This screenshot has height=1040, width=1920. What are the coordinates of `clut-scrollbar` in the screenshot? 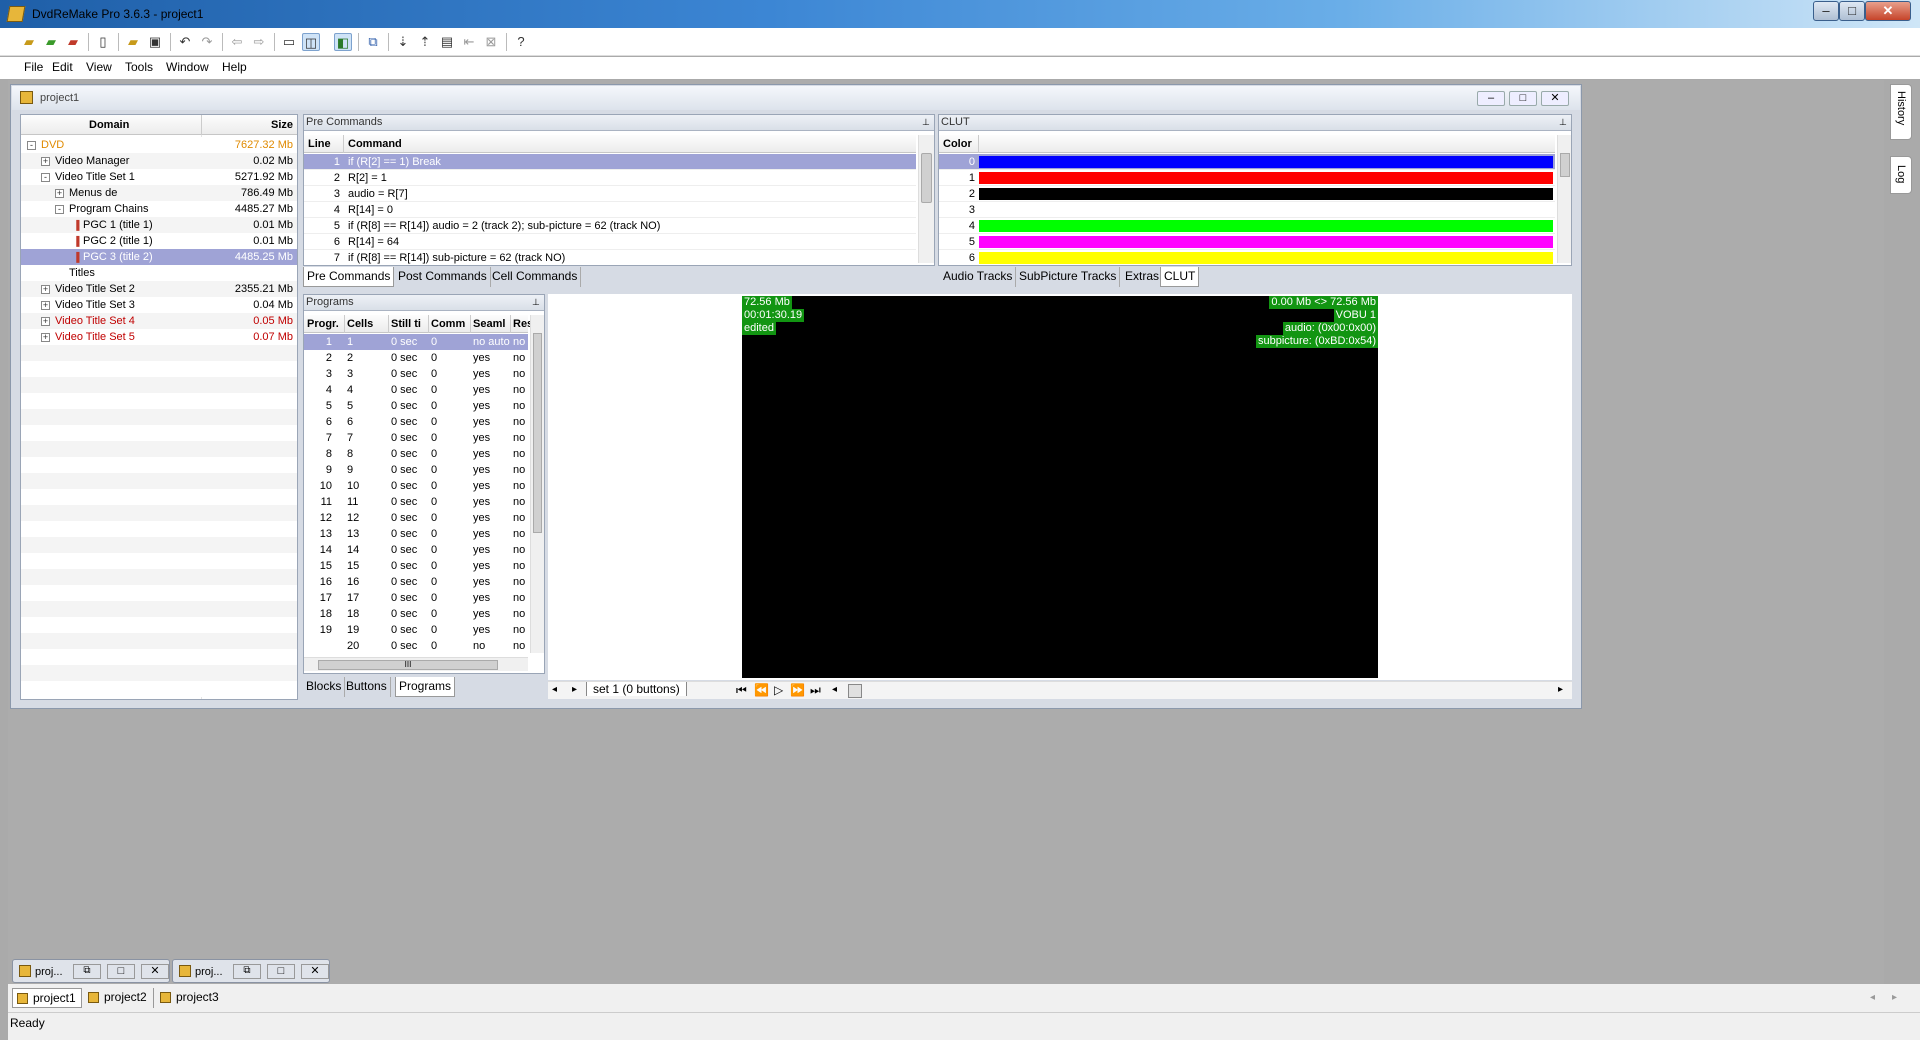 It's located at (1564, 199).